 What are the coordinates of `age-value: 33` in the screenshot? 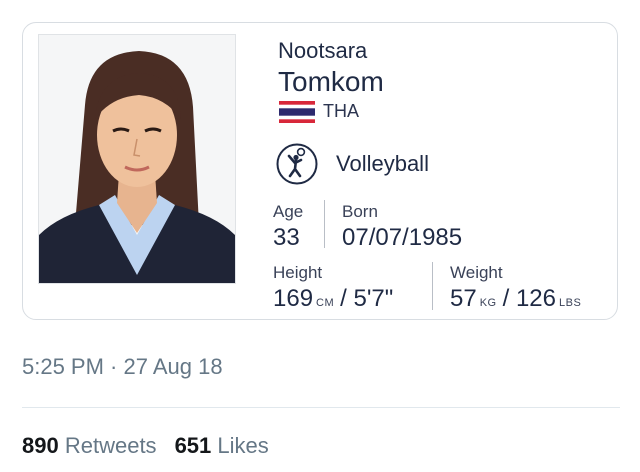 It's located at (286, 237).